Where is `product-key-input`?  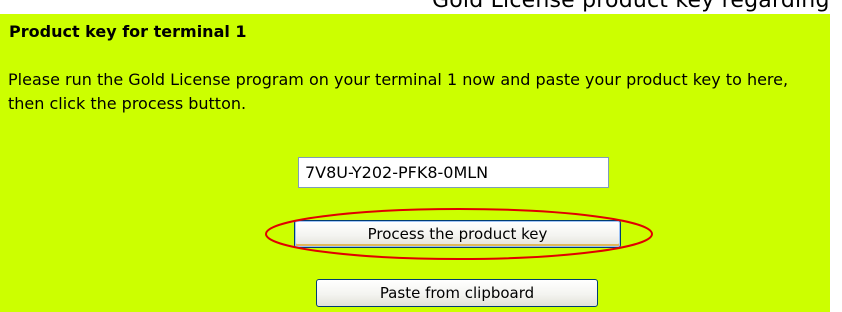 product-key-input is located at coordinates (453, 172).